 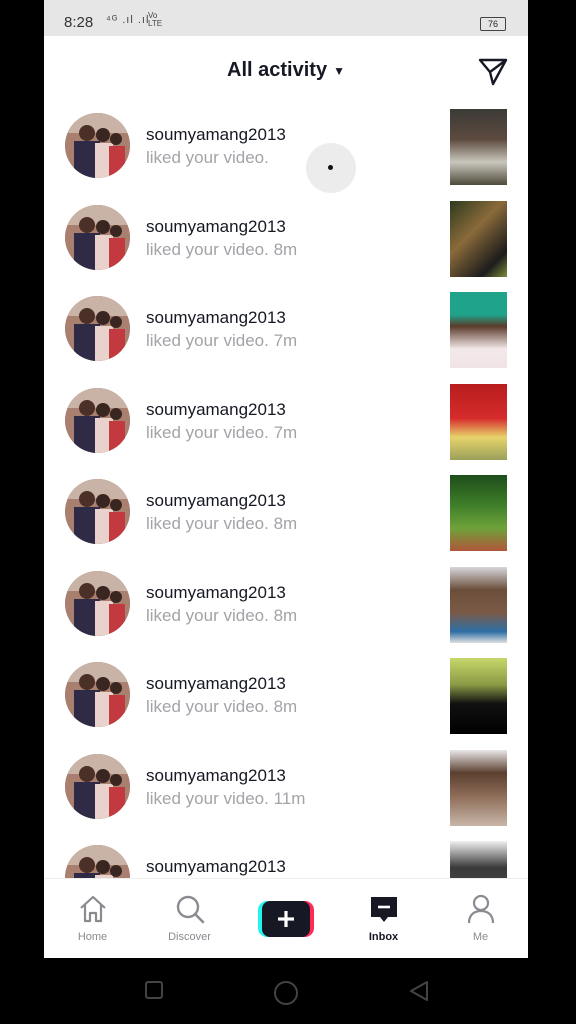 What do you see at coordinates (493, 24) in the screenshot?
I see `battery-indicator: 76` at bounding box center [493, 24].